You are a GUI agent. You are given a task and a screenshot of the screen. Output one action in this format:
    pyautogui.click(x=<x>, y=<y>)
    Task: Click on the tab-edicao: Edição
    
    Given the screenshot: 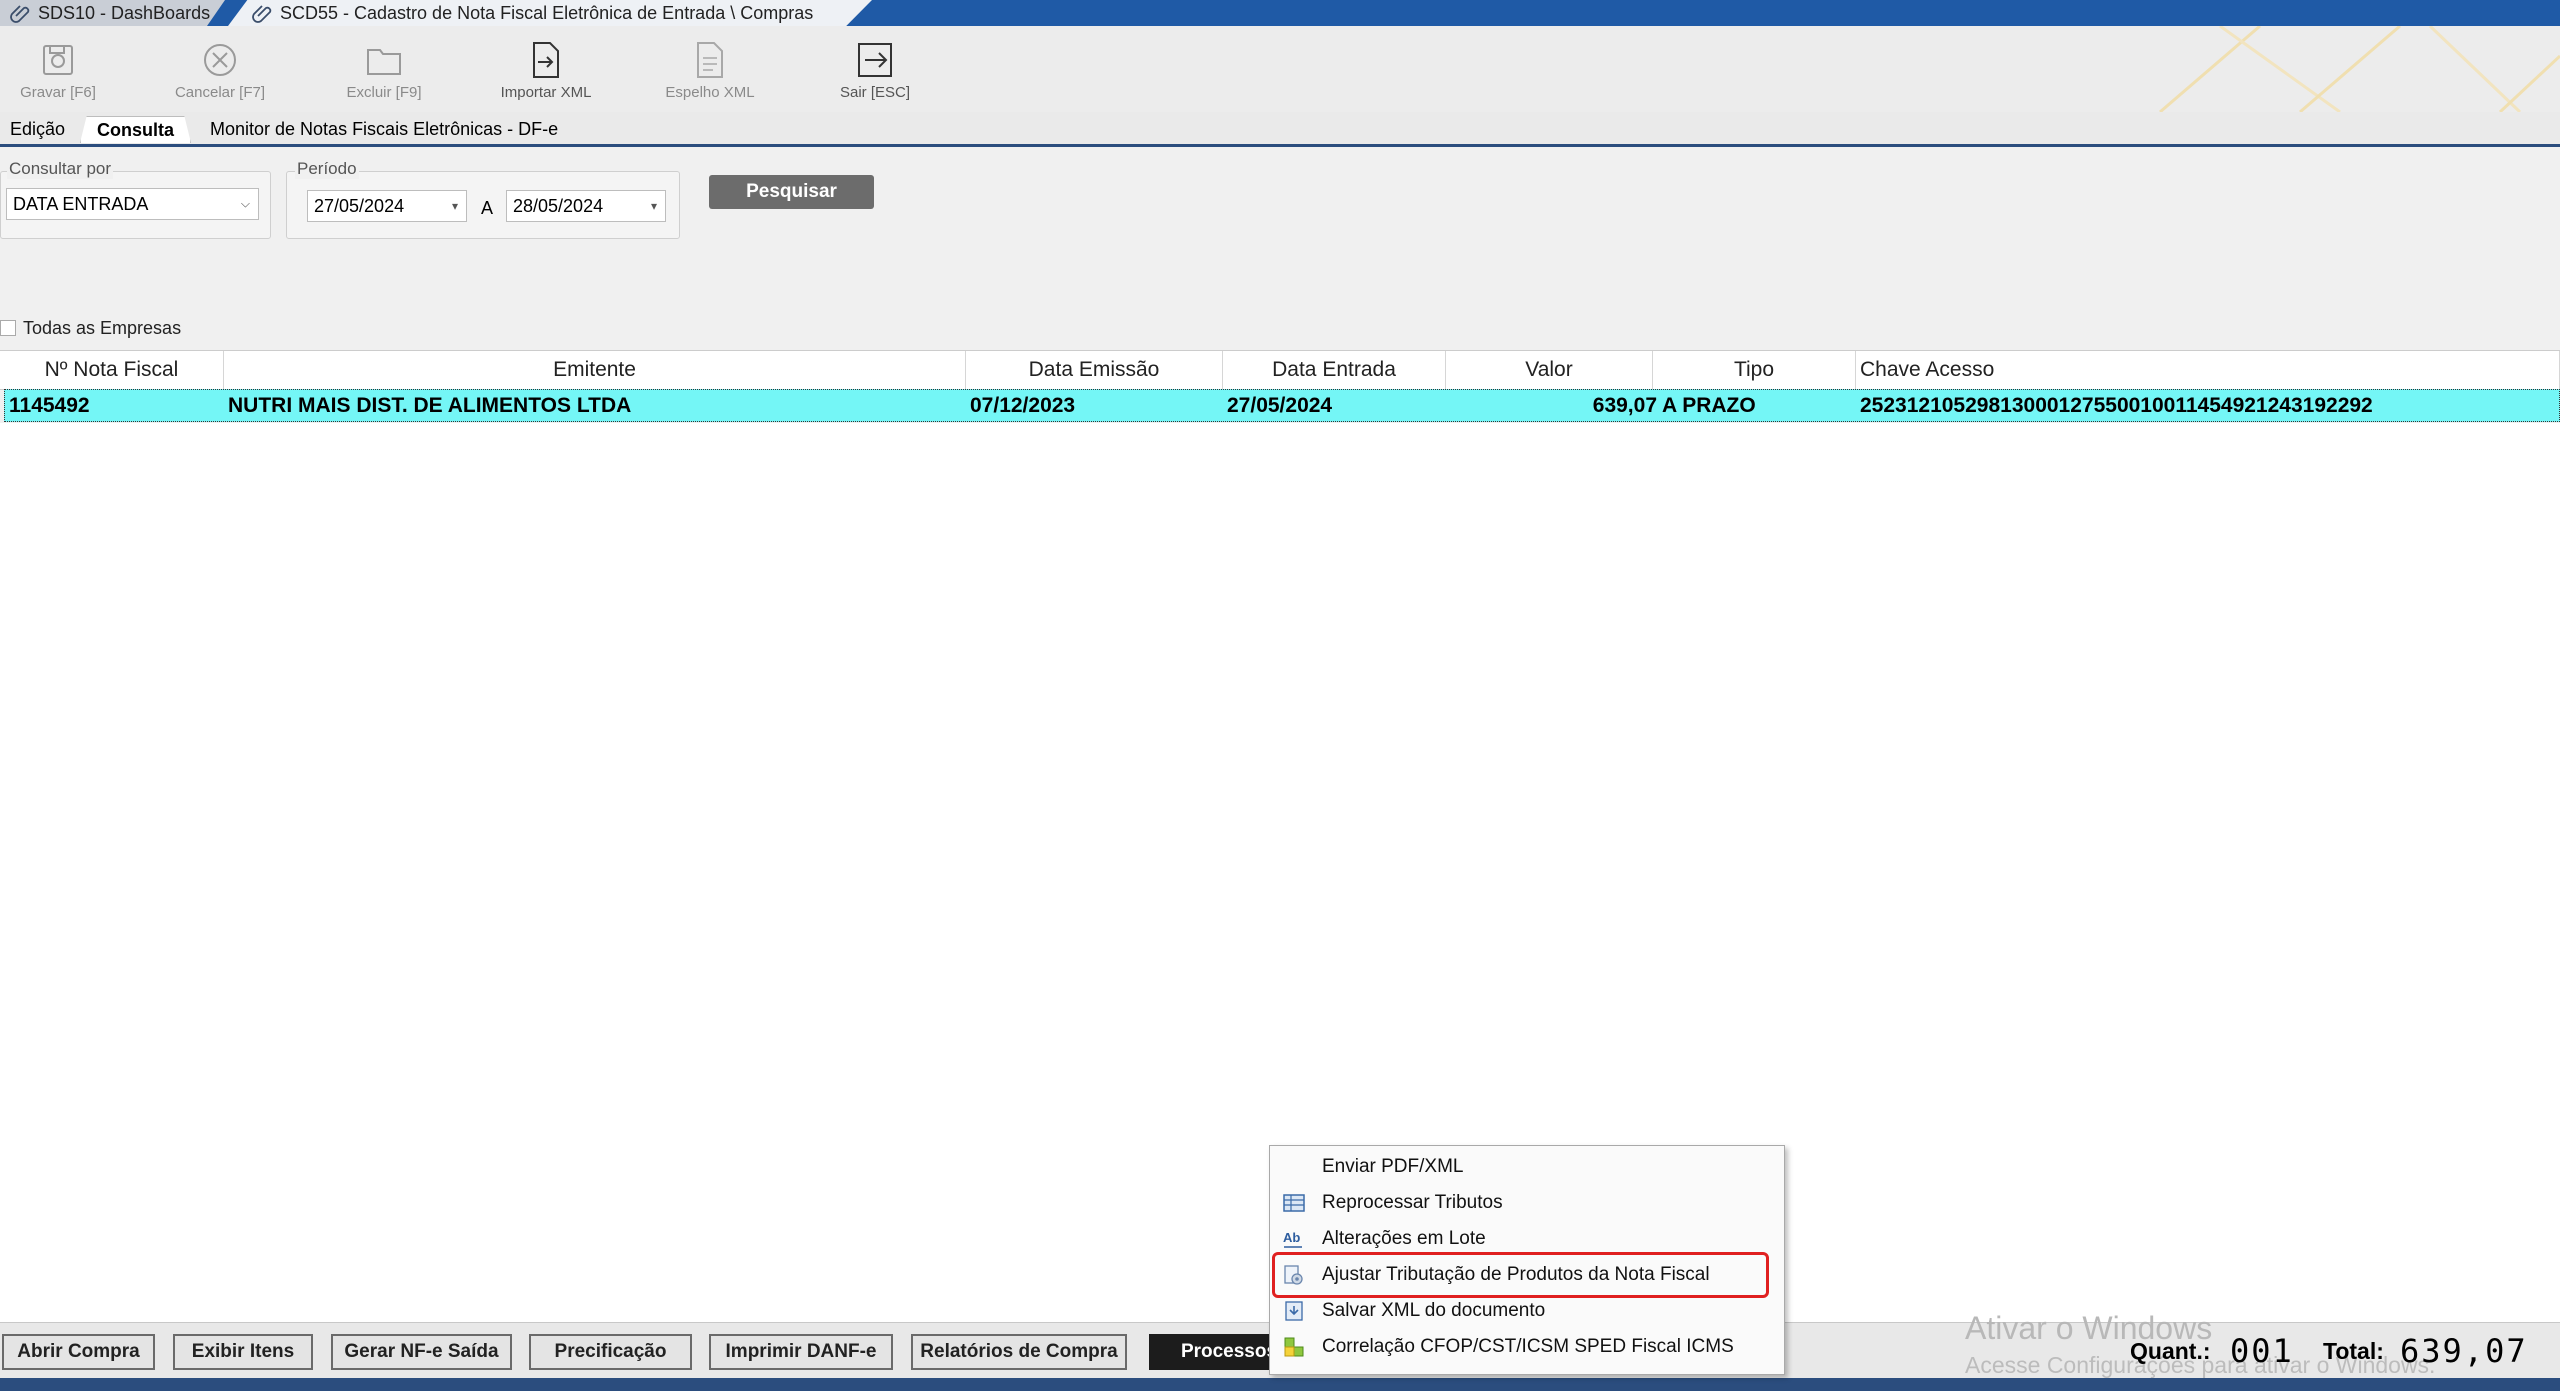 What is the action you would take?
    pyautogui.click(x=37, y=129)
    